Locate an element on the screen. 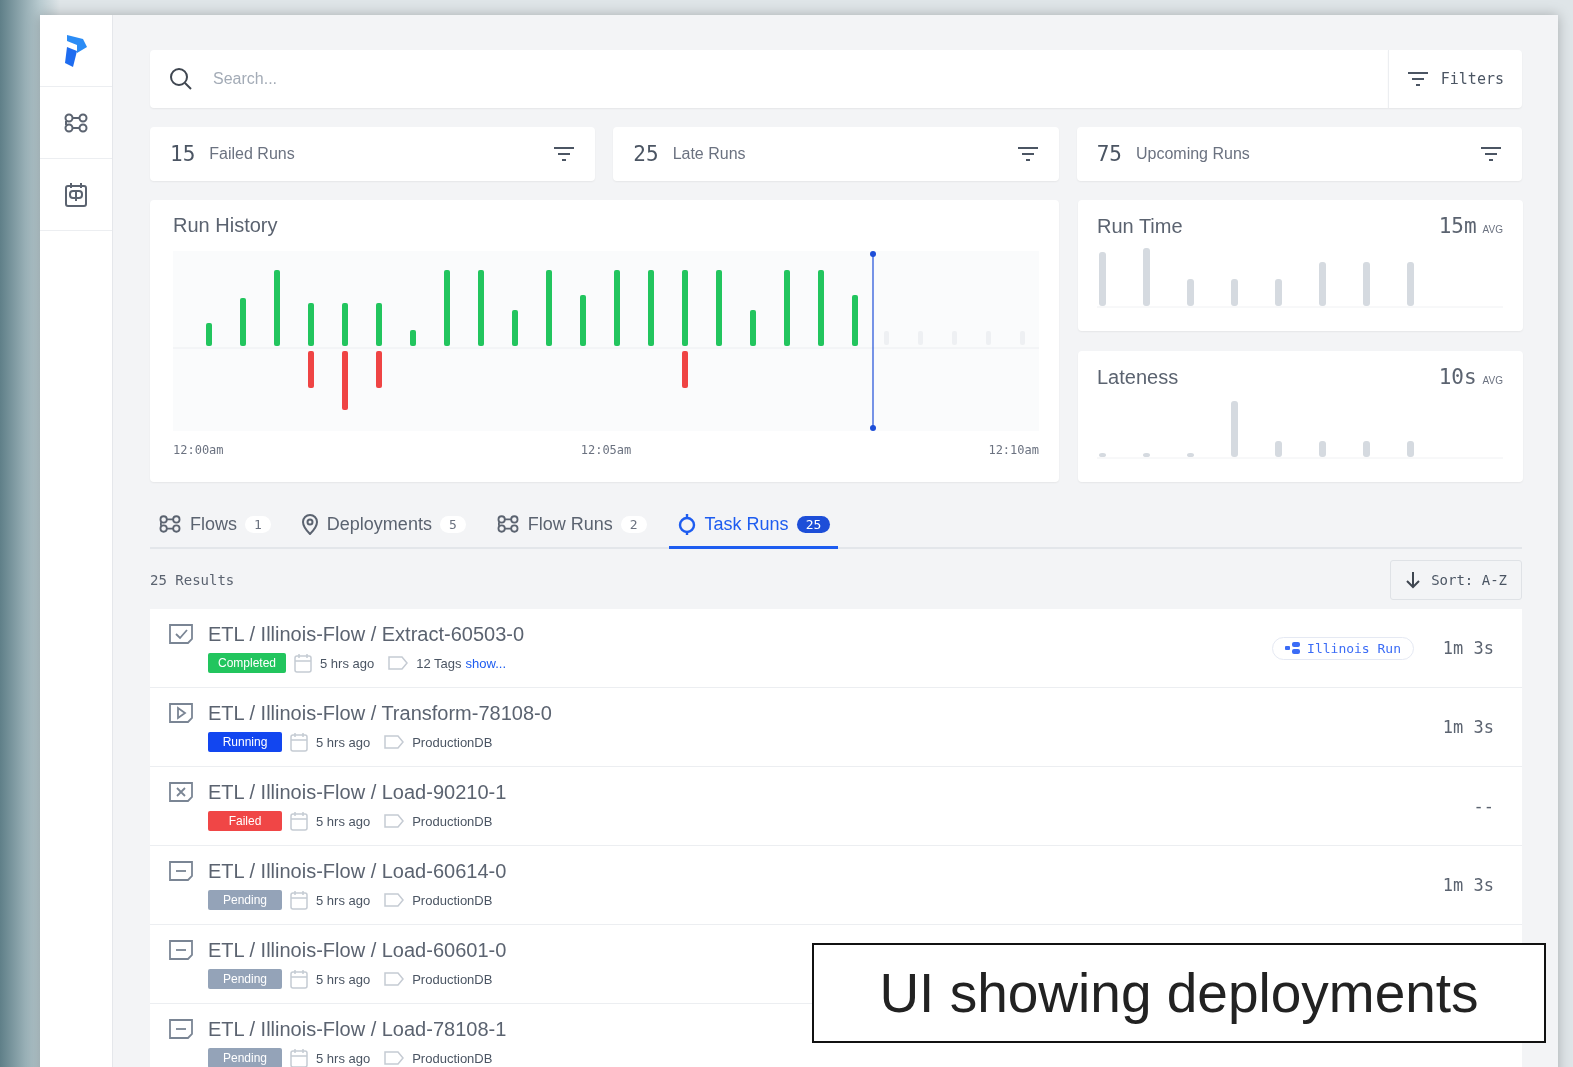 Image resolution: width=1573 pixels, height=1067 pixels. location-pin-icon is located at coordinates (309, 524).